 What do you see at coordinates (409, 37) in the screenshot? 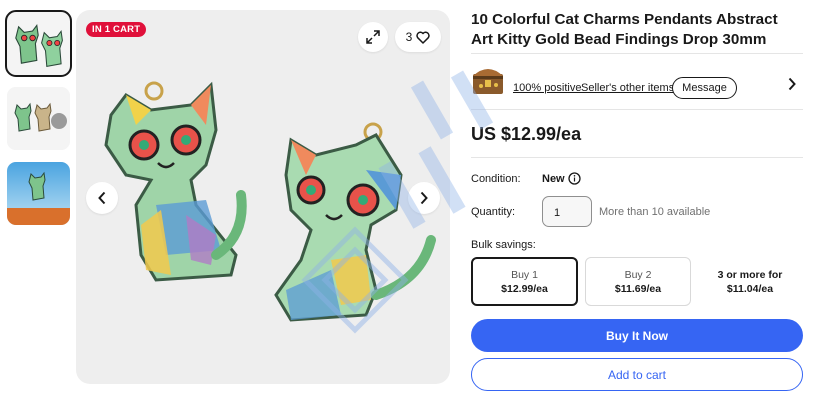
I see `watch-count: 3` at bounding box center [409, 37].